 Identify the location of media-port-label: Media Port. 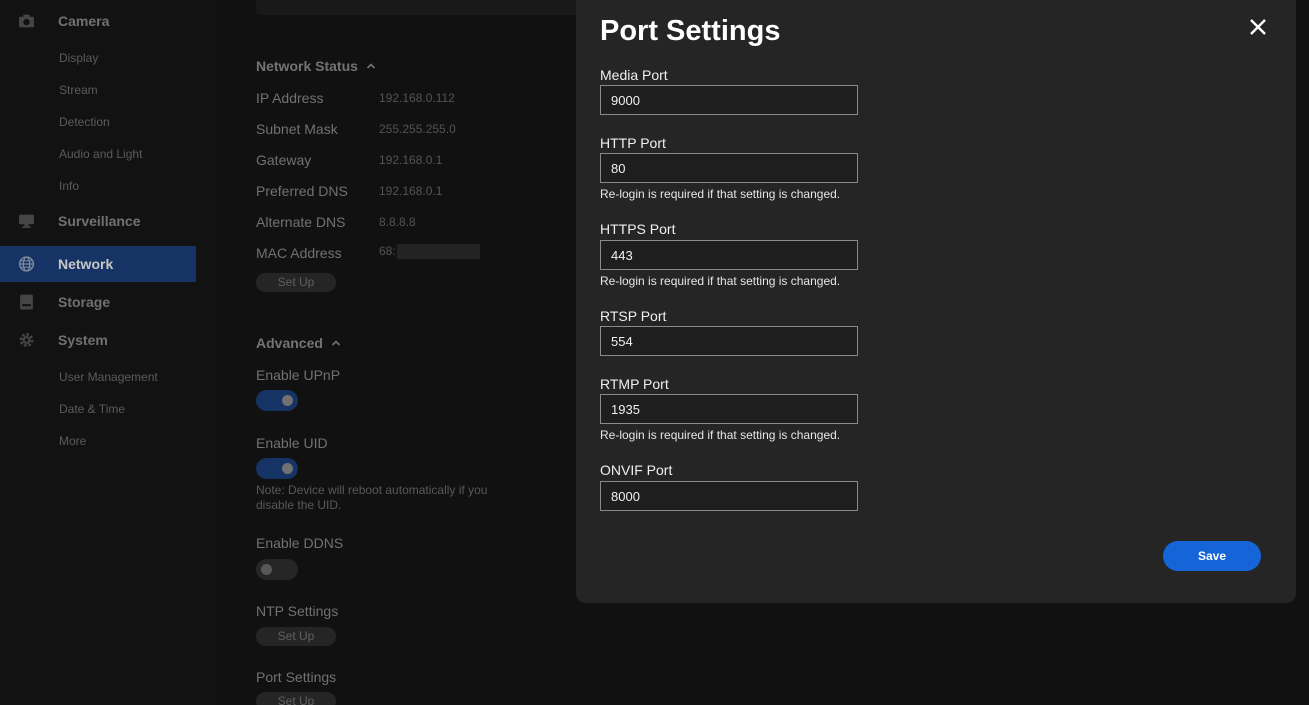
(634, 75).